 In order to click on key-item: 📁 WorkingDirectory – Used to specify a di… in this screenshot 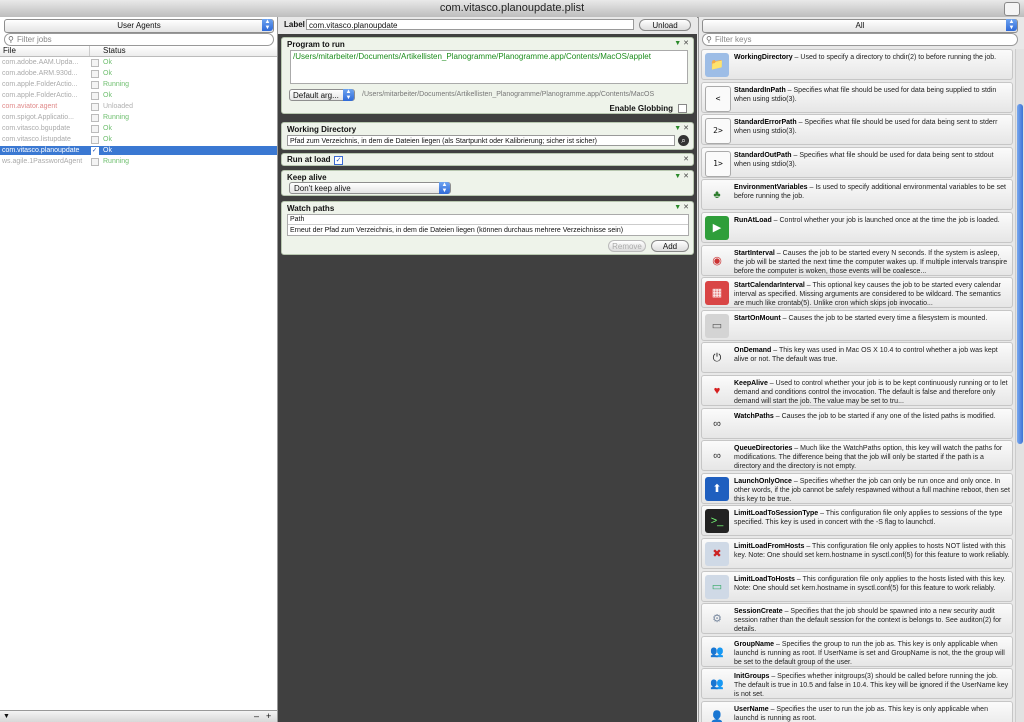, I will do `click(857, 64)`.